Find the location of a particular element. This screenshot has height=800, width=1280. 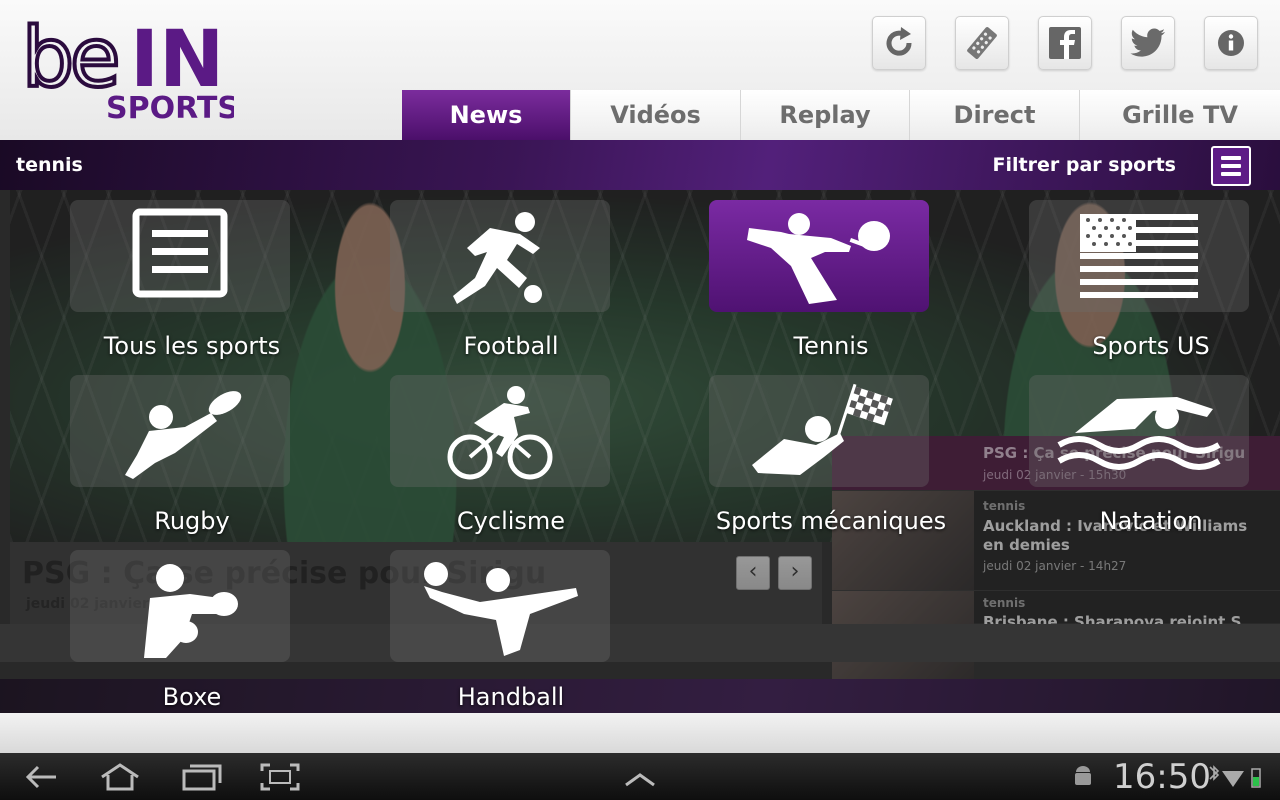

sport-tile-cycling is located at coordinates (500, 431).